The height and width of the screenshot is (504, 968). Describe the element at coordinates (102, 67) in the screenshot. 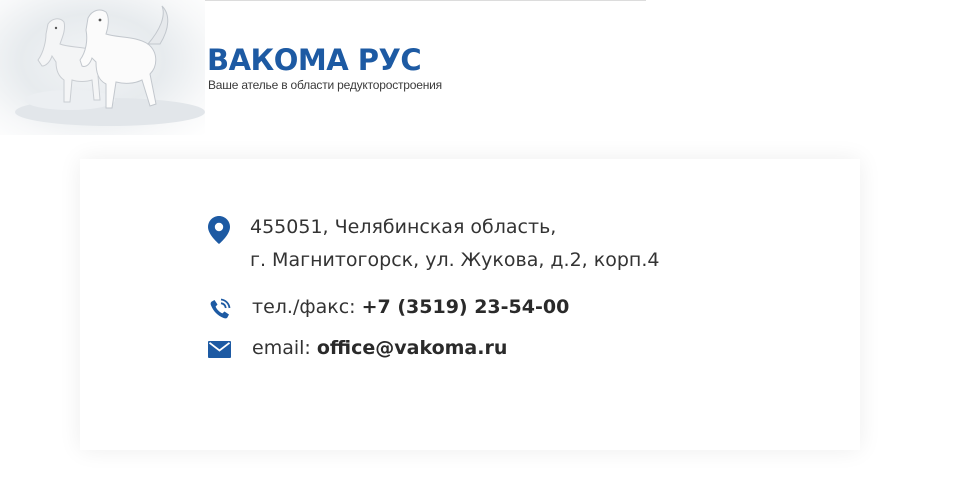

I see `horses-image` at that location.